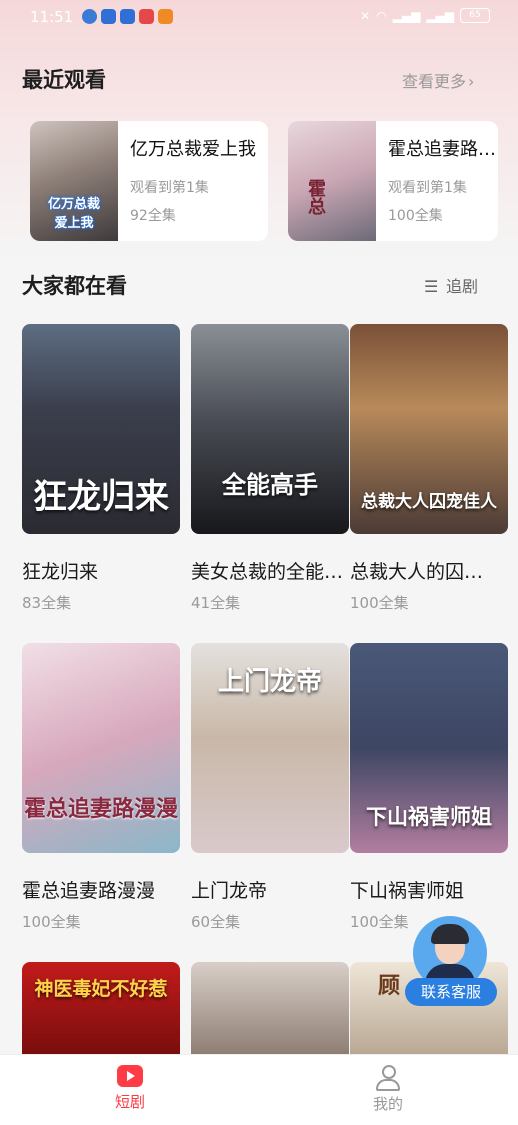 Image resolution: width=518 pixels, height=1125 pixels. What do you see at coordinates (381, 15) in the screenshot?
I see `wifi-icon: ◠` at bounding box center [381, 15].